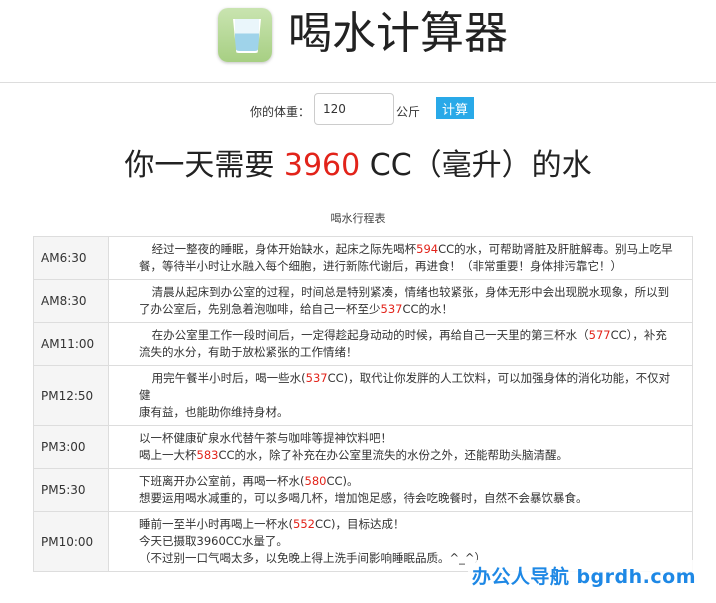  Describe the element at coordinates (315, 481) in the screenshot. I see `water-amount: 580` at that location.